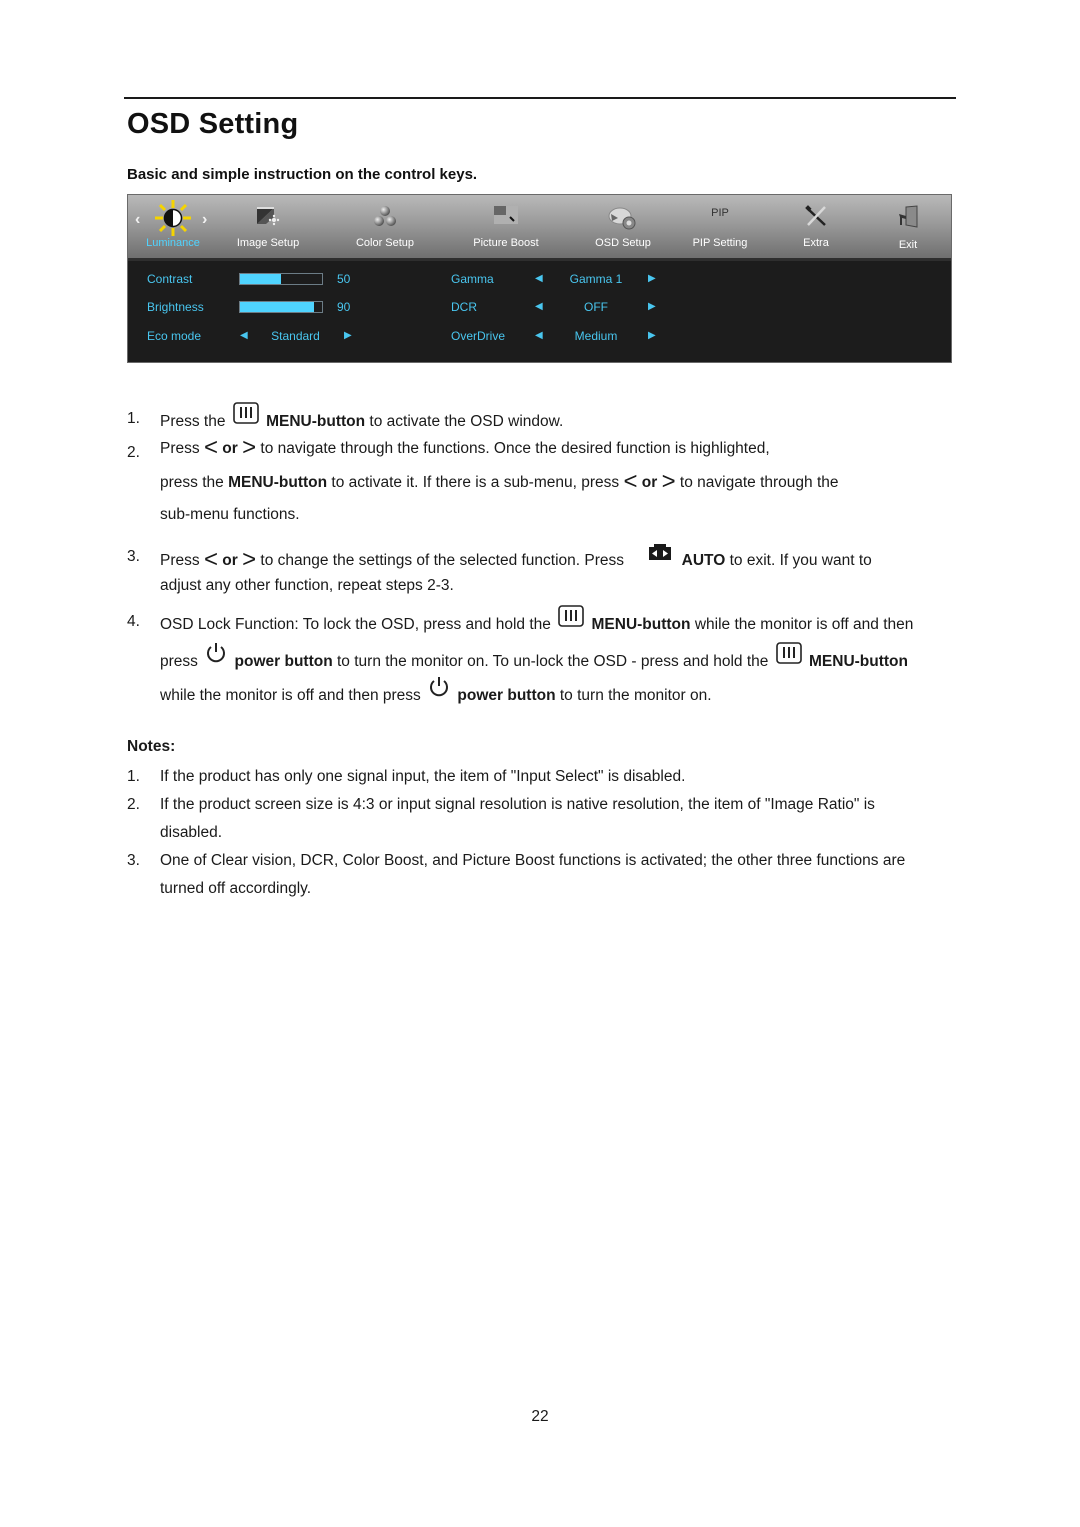 The width and height of the screenshot is (1080, 1527). I want to click on osd-tab-label: Exit, so click(908, 245).